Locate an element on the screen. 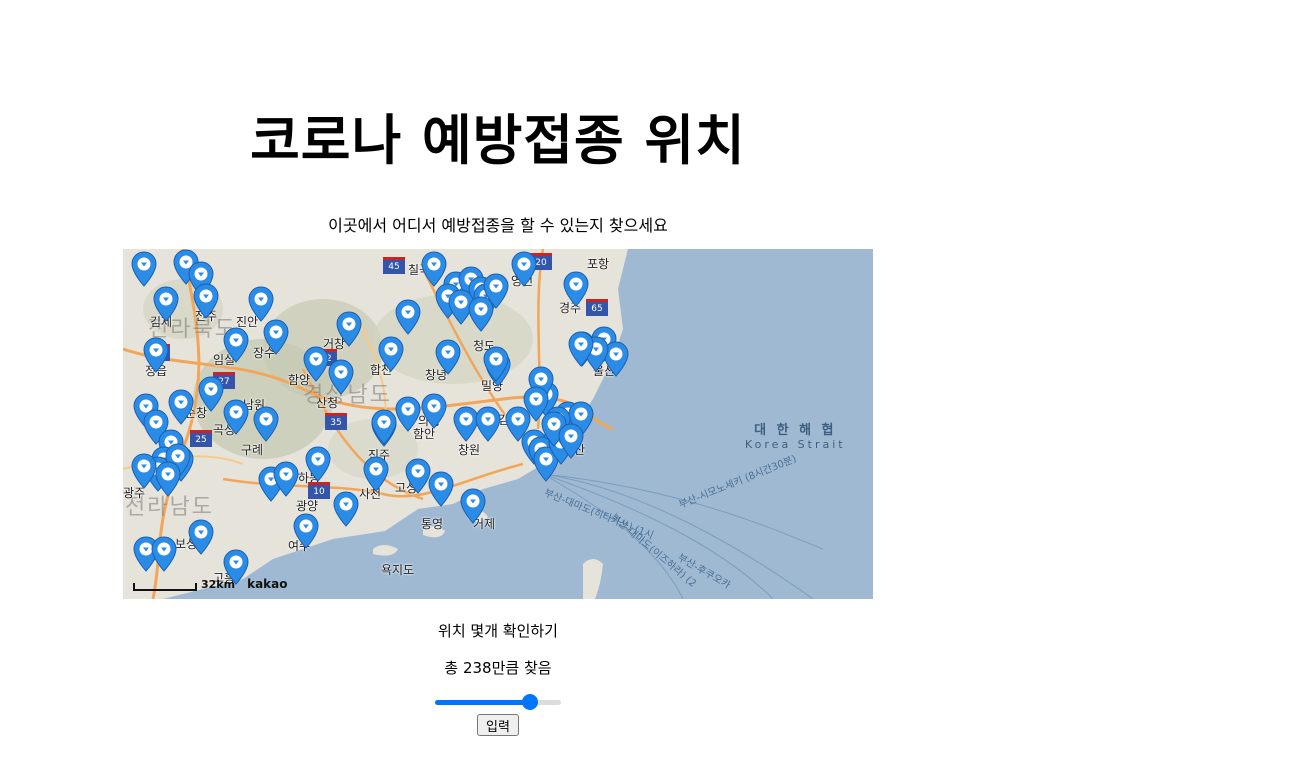 Image resolution: width=1312 pixels, height=778 pixels. city-label: 포항 is located at coordinates (598, 264).